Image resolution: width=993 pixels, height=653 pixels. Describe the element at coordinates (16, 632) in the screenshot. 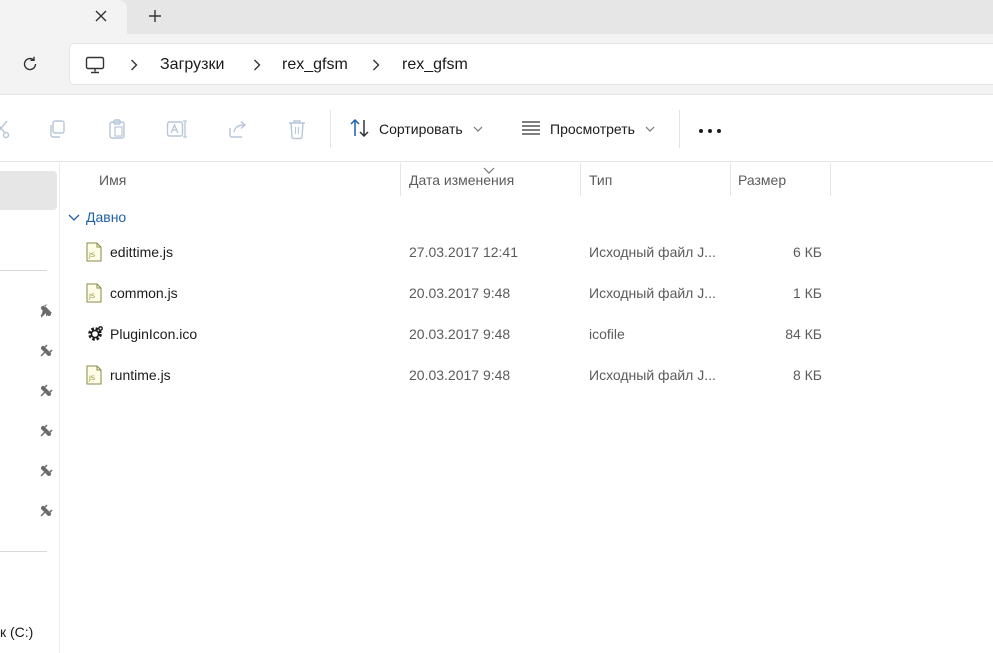

I see `nav-item-drive-c: к (C:)` at that location.